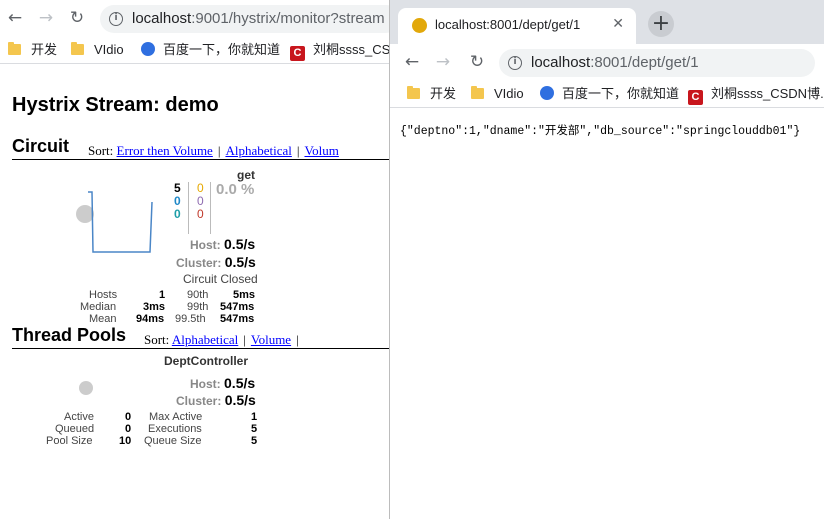  What do you see at coordinates (98, 307) in the screenshot?
I see `median-label: Median` at bounding box center [98, 307].